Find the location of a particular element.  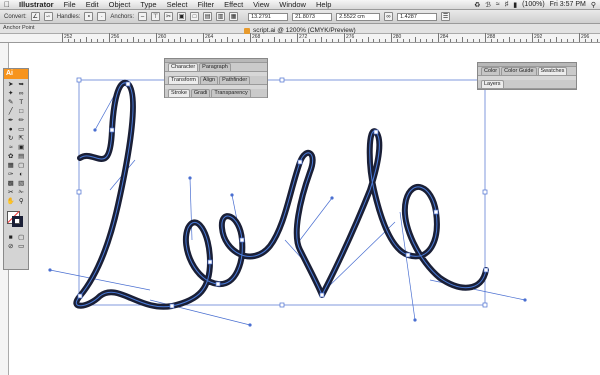

line-tool-icon: ╱ is located at coordinates (11, 112).